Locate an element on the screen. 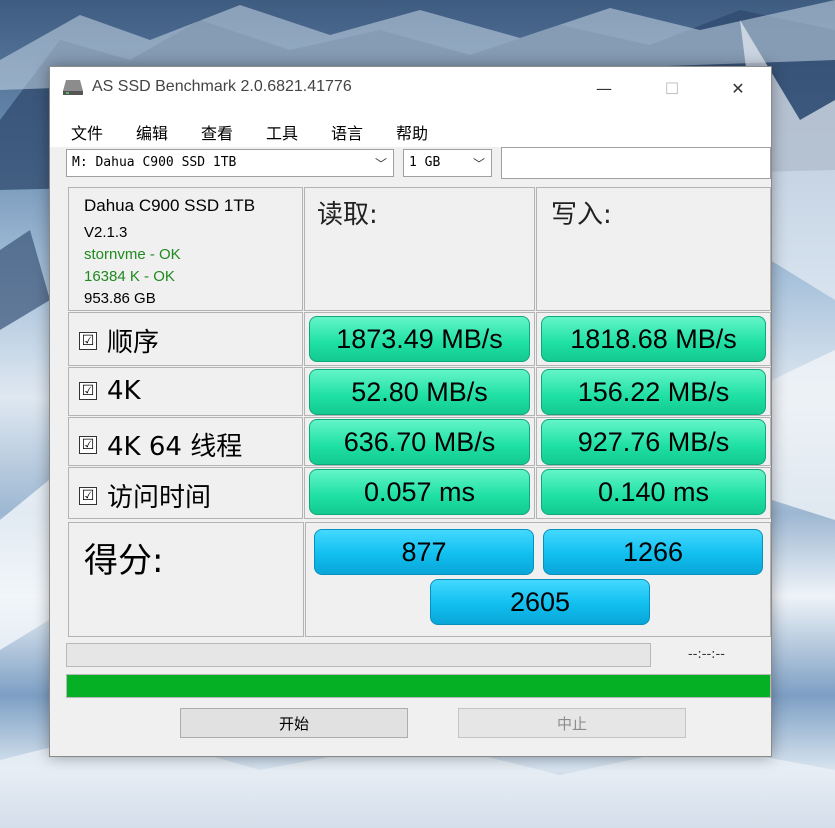  test-row-label-access: ☑ 访问时间 is located at coordinates (185, 493).